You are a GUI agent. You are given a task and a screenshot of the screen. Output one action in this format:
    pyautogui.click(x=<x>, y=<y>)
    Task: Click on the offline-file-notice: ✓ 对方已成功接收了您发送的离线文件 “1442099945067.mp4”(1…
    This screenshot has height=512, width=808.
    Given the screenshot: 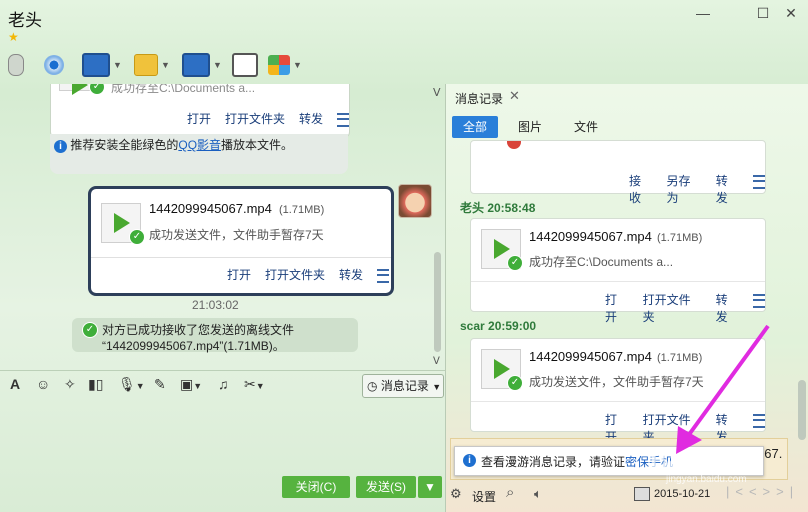 What is the action you would take?
    pyautogui.click(x=215, y=335)
    